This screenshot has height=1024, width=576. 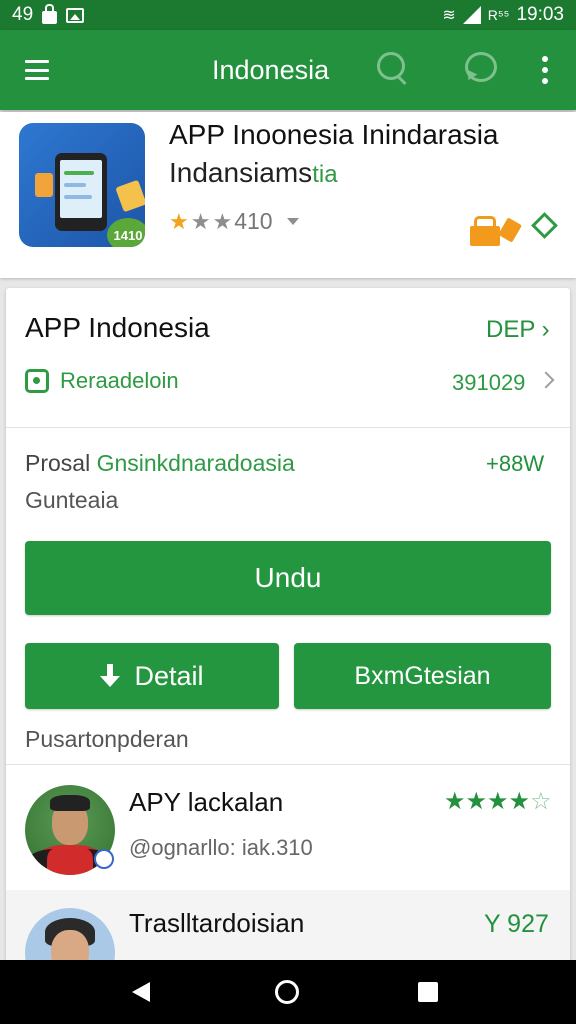 I want to click on app-icon-badge: 1410, so click(x=126, y=232).